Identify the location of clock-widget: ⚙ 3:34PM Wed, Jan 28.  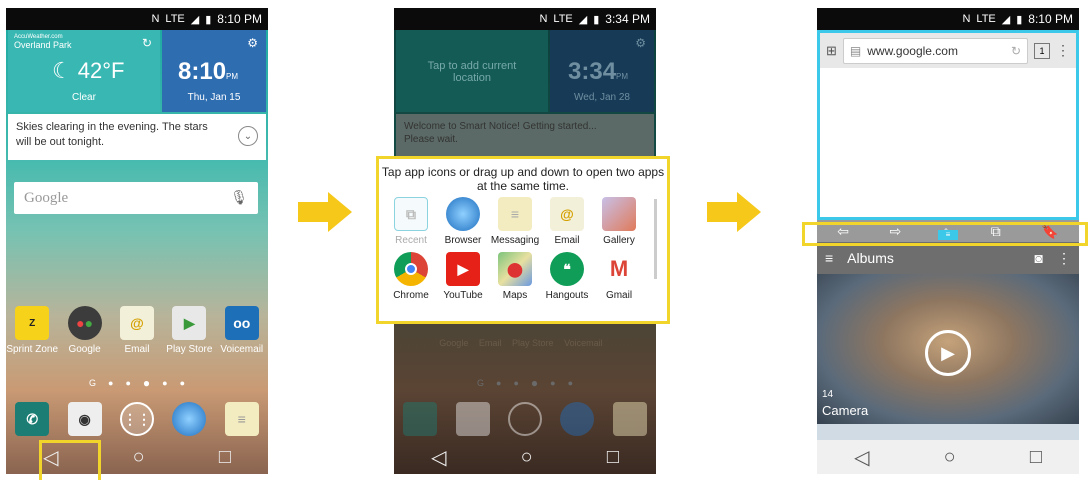
(602, 71).